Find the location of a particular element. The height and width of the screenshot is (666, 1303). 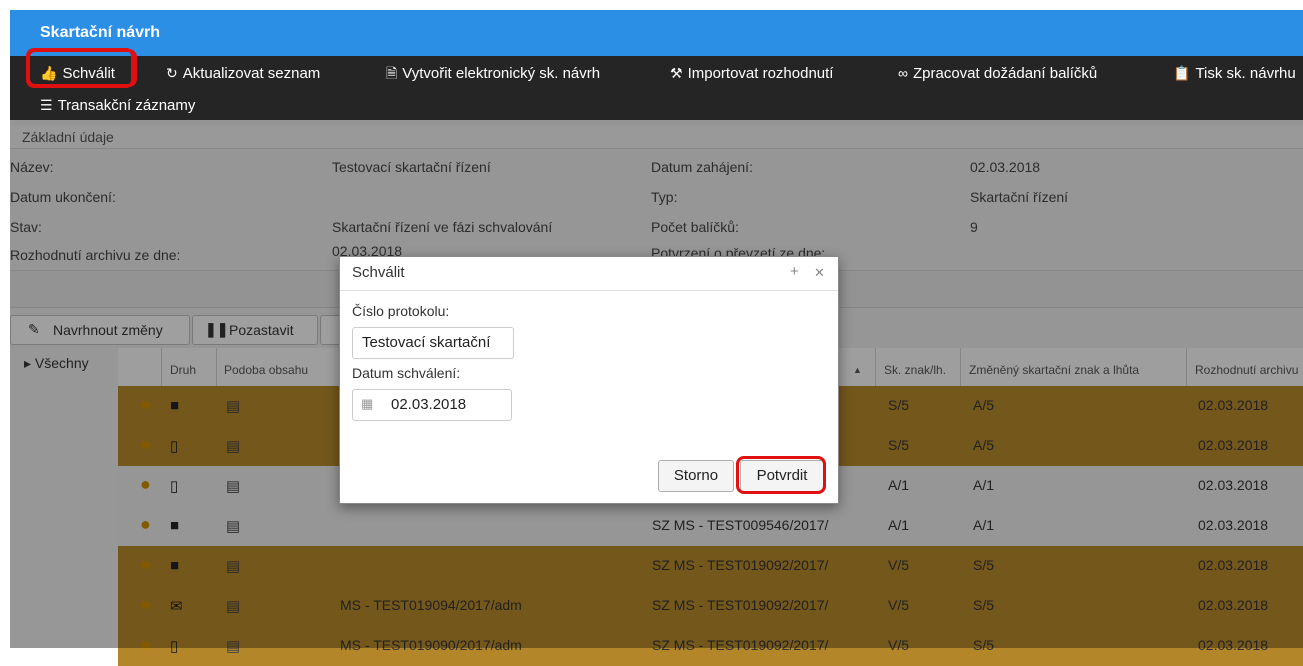

process-requests-label: Zpracovat dožádaní balíčků is located at coordinates (1005, 73).